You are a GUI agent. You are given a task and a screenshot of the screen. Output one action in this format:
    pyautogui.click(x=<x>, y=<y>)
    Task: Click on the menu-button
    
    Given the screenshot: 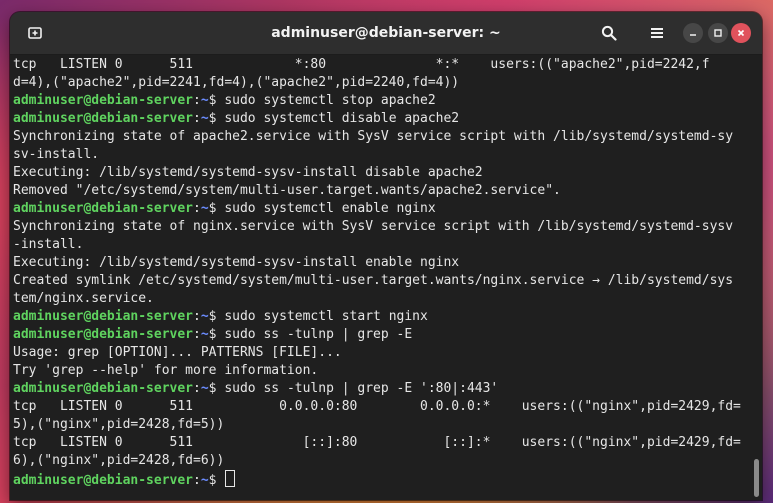 What is the action you would take?
    pyautogui.click(x=657, y=33)
    